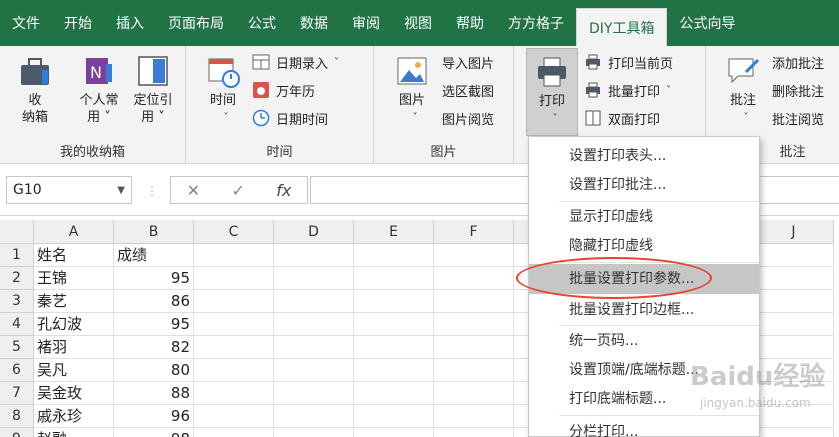 The image size is (839, 437). Describe the element at coordinates (17, 255) in the screenshot. I see `row-header: 1` at that location.